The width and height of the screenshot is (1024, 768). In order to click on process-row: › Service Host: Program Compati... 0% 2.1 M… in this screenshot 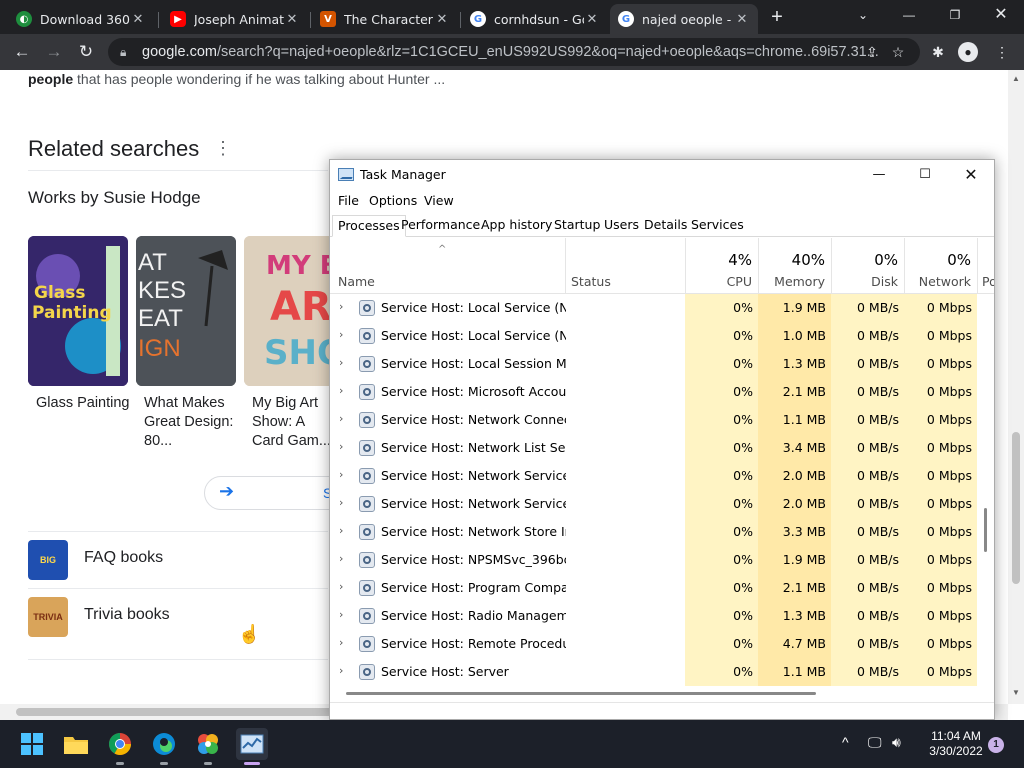, I will do `click(653, 588)`.